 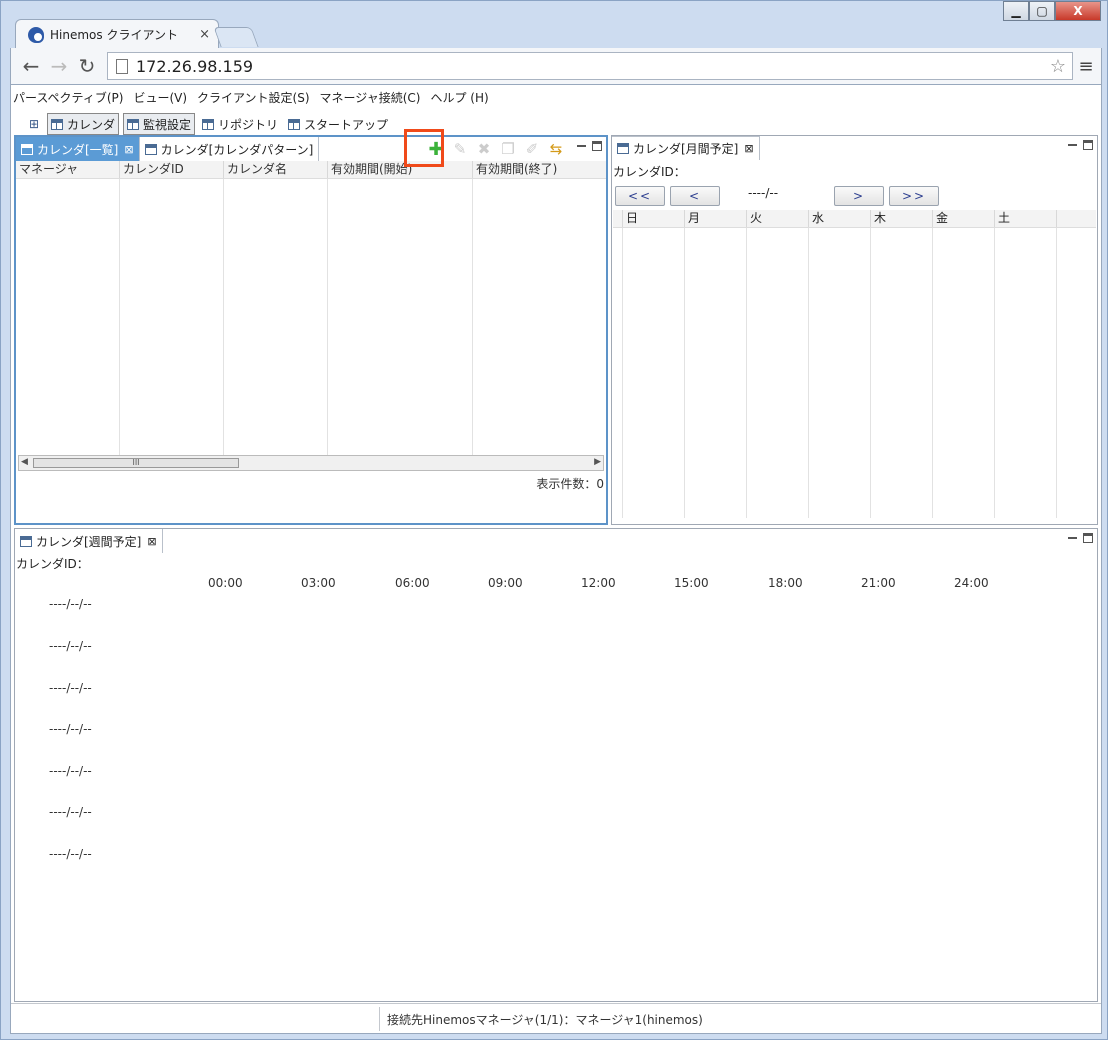 What do you see at coordinates (785, 583) in the screenshot?
I see `time-label: 18:00` at bounding box center [785, 583].